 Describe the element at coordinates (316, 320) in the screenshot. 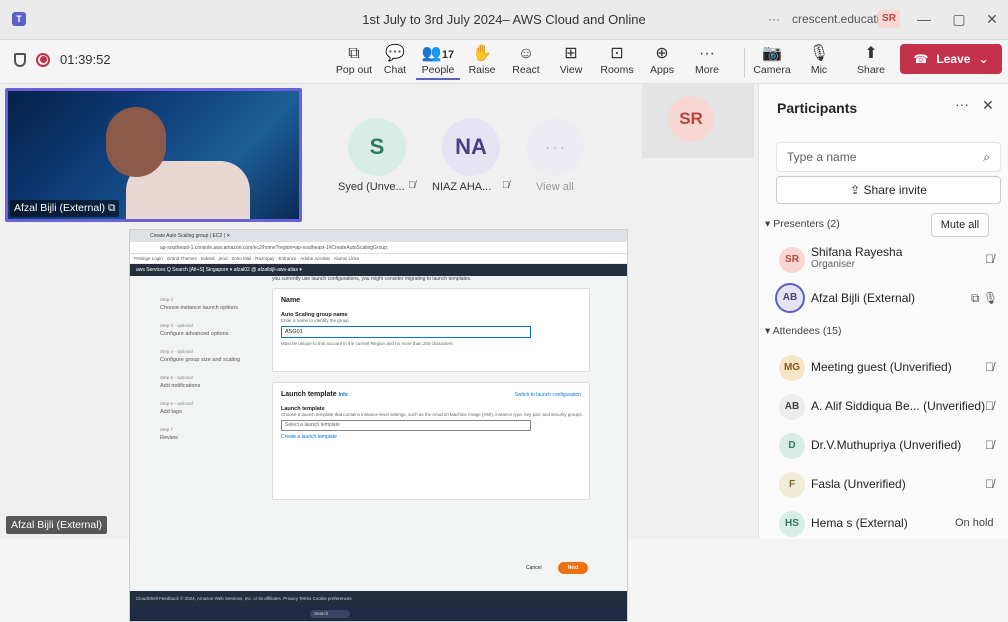

I see `asg-name-hint: Enter a name to identify the group.` at that location.